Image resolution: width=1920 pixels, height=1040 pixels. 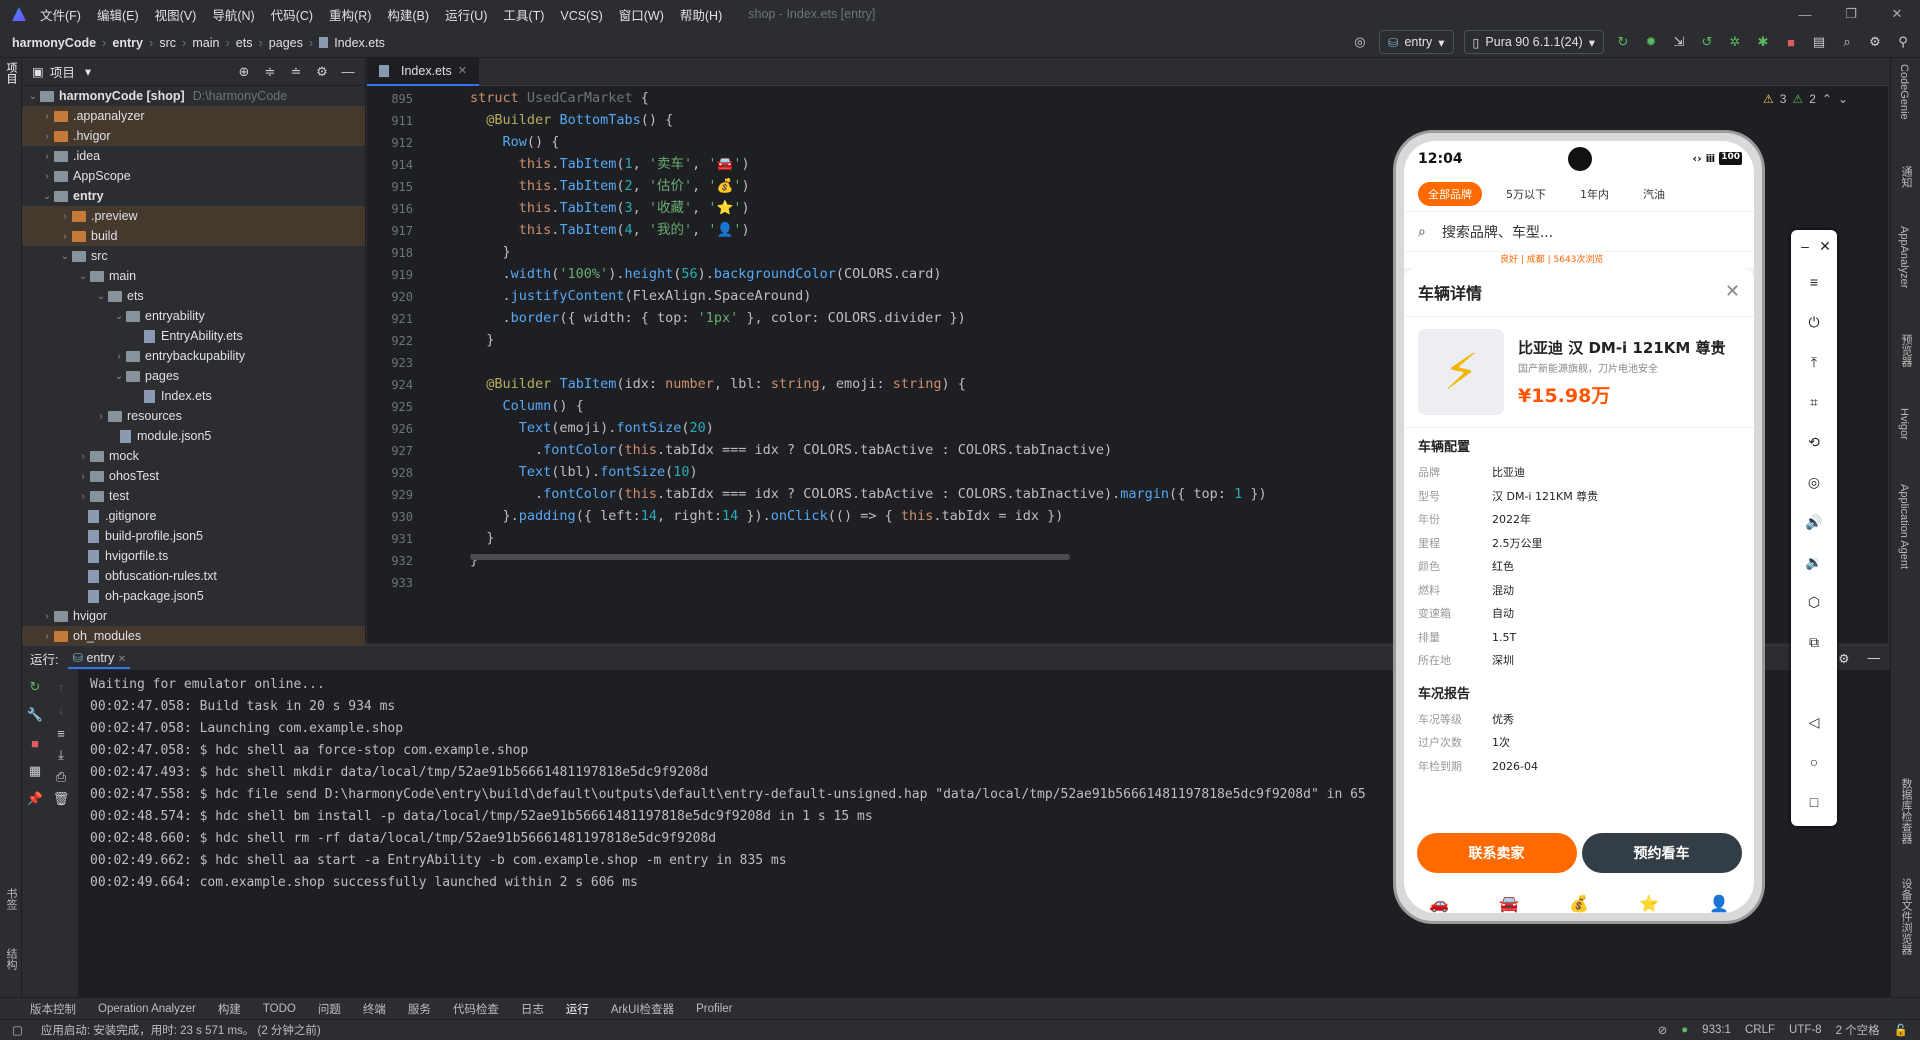 I want to click on restore-icon: ❐, so click(x=1851, y=14).